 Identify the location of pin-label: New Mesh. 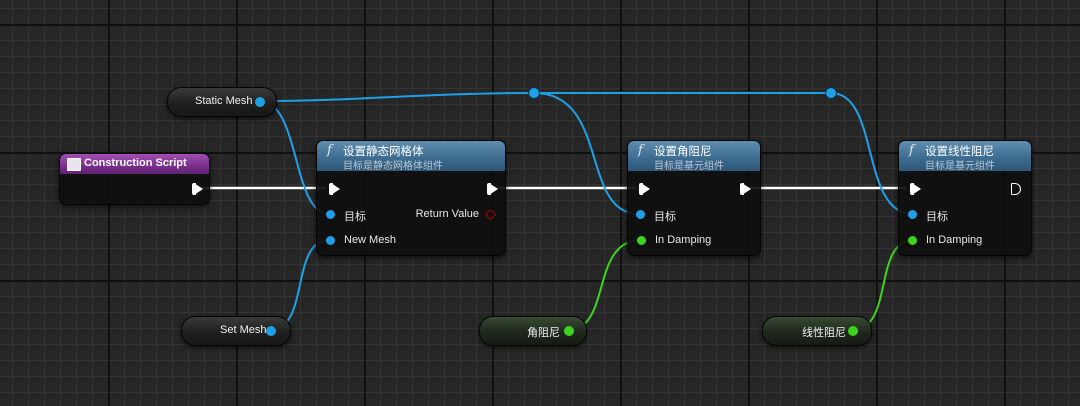
(370, 240).